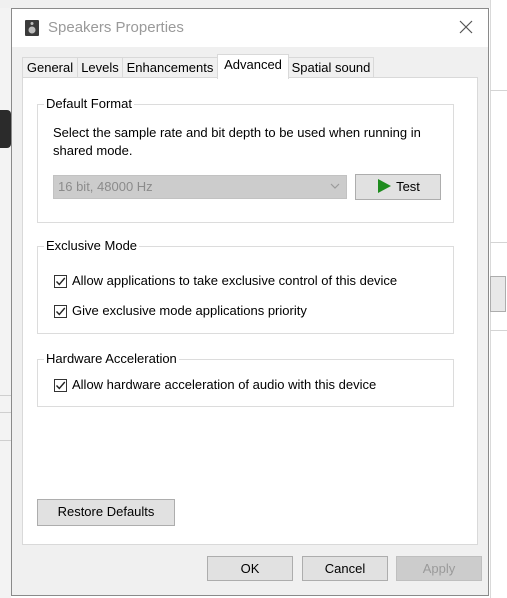 The height and width of the screenshot is (598, 507). I want to click on apply-button: Apply, so click(439, 568).